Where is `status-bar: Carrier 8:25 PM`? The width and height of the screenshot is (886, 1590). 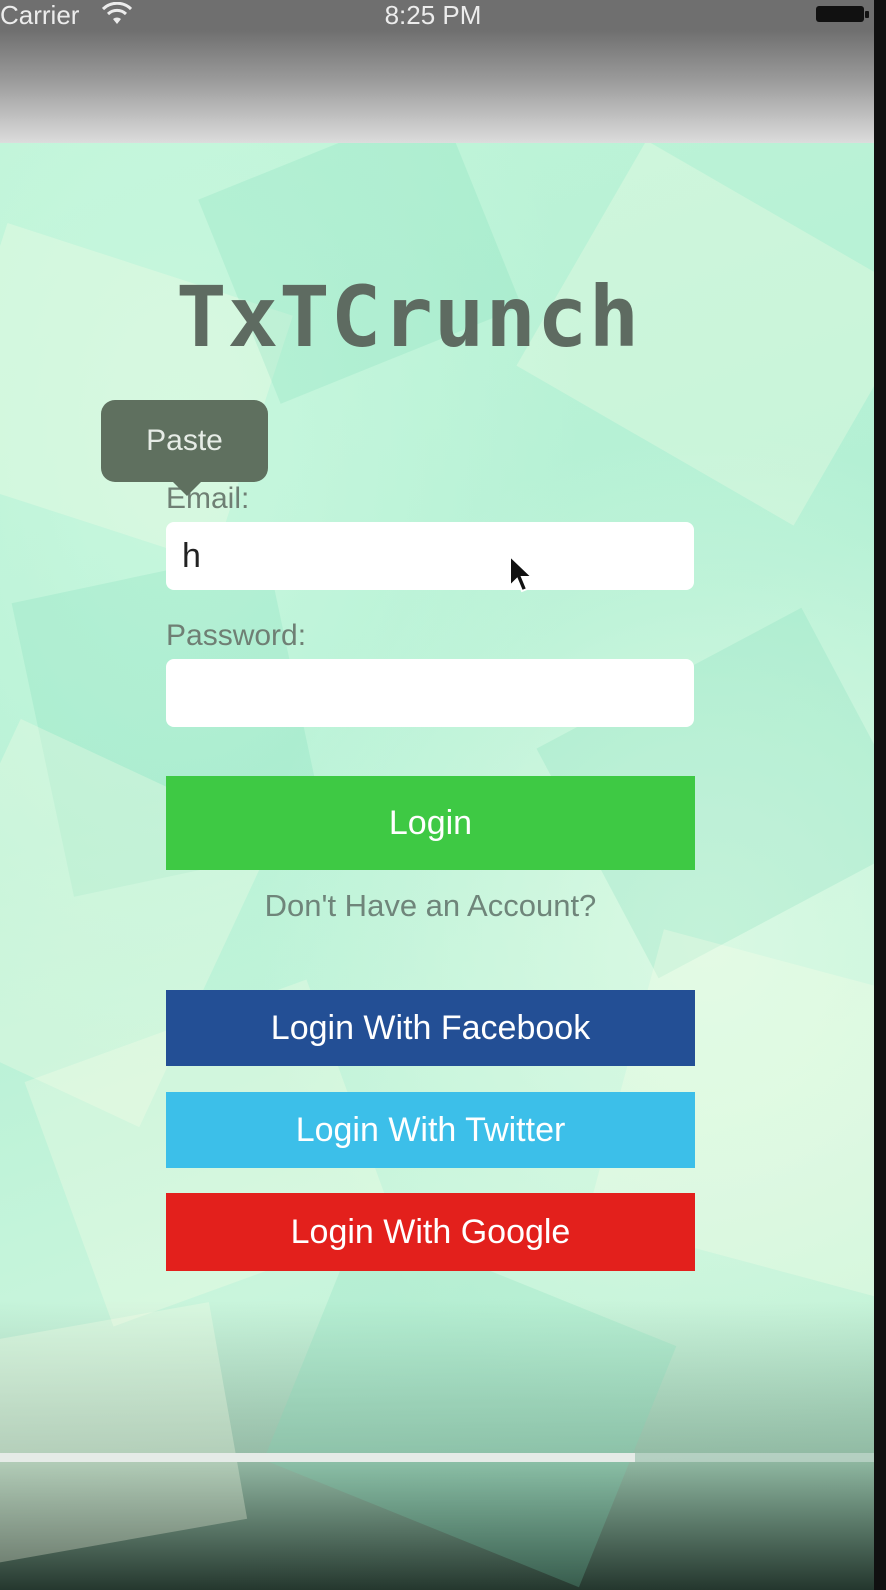
status-bar: Carrier 8:25 PM is located at coordinates (443, 15).